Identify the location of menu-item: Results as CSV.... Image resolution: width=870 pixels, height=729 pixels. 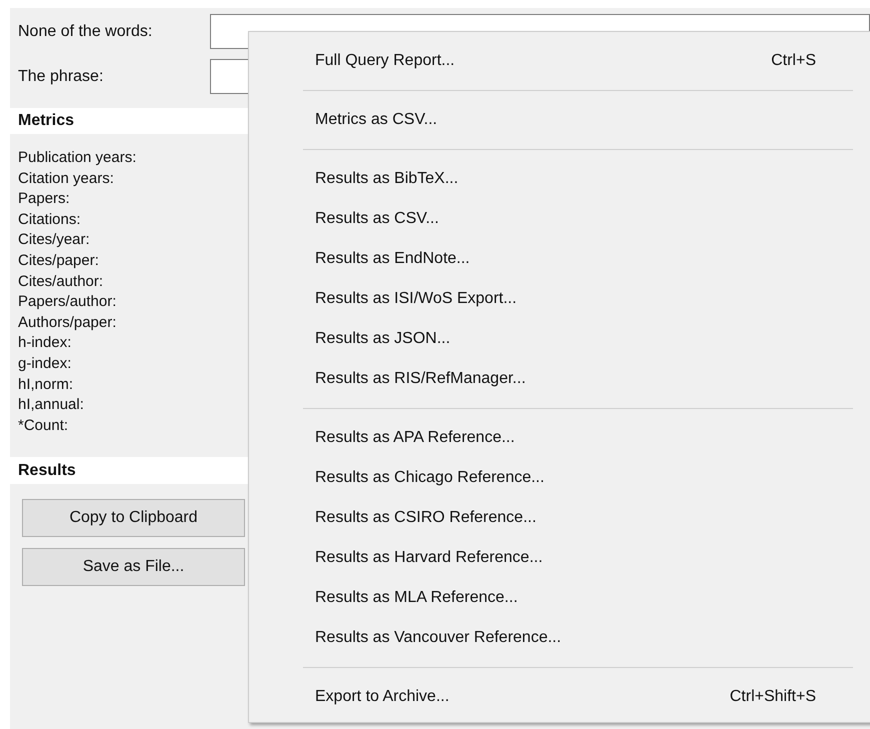
(559, 219).